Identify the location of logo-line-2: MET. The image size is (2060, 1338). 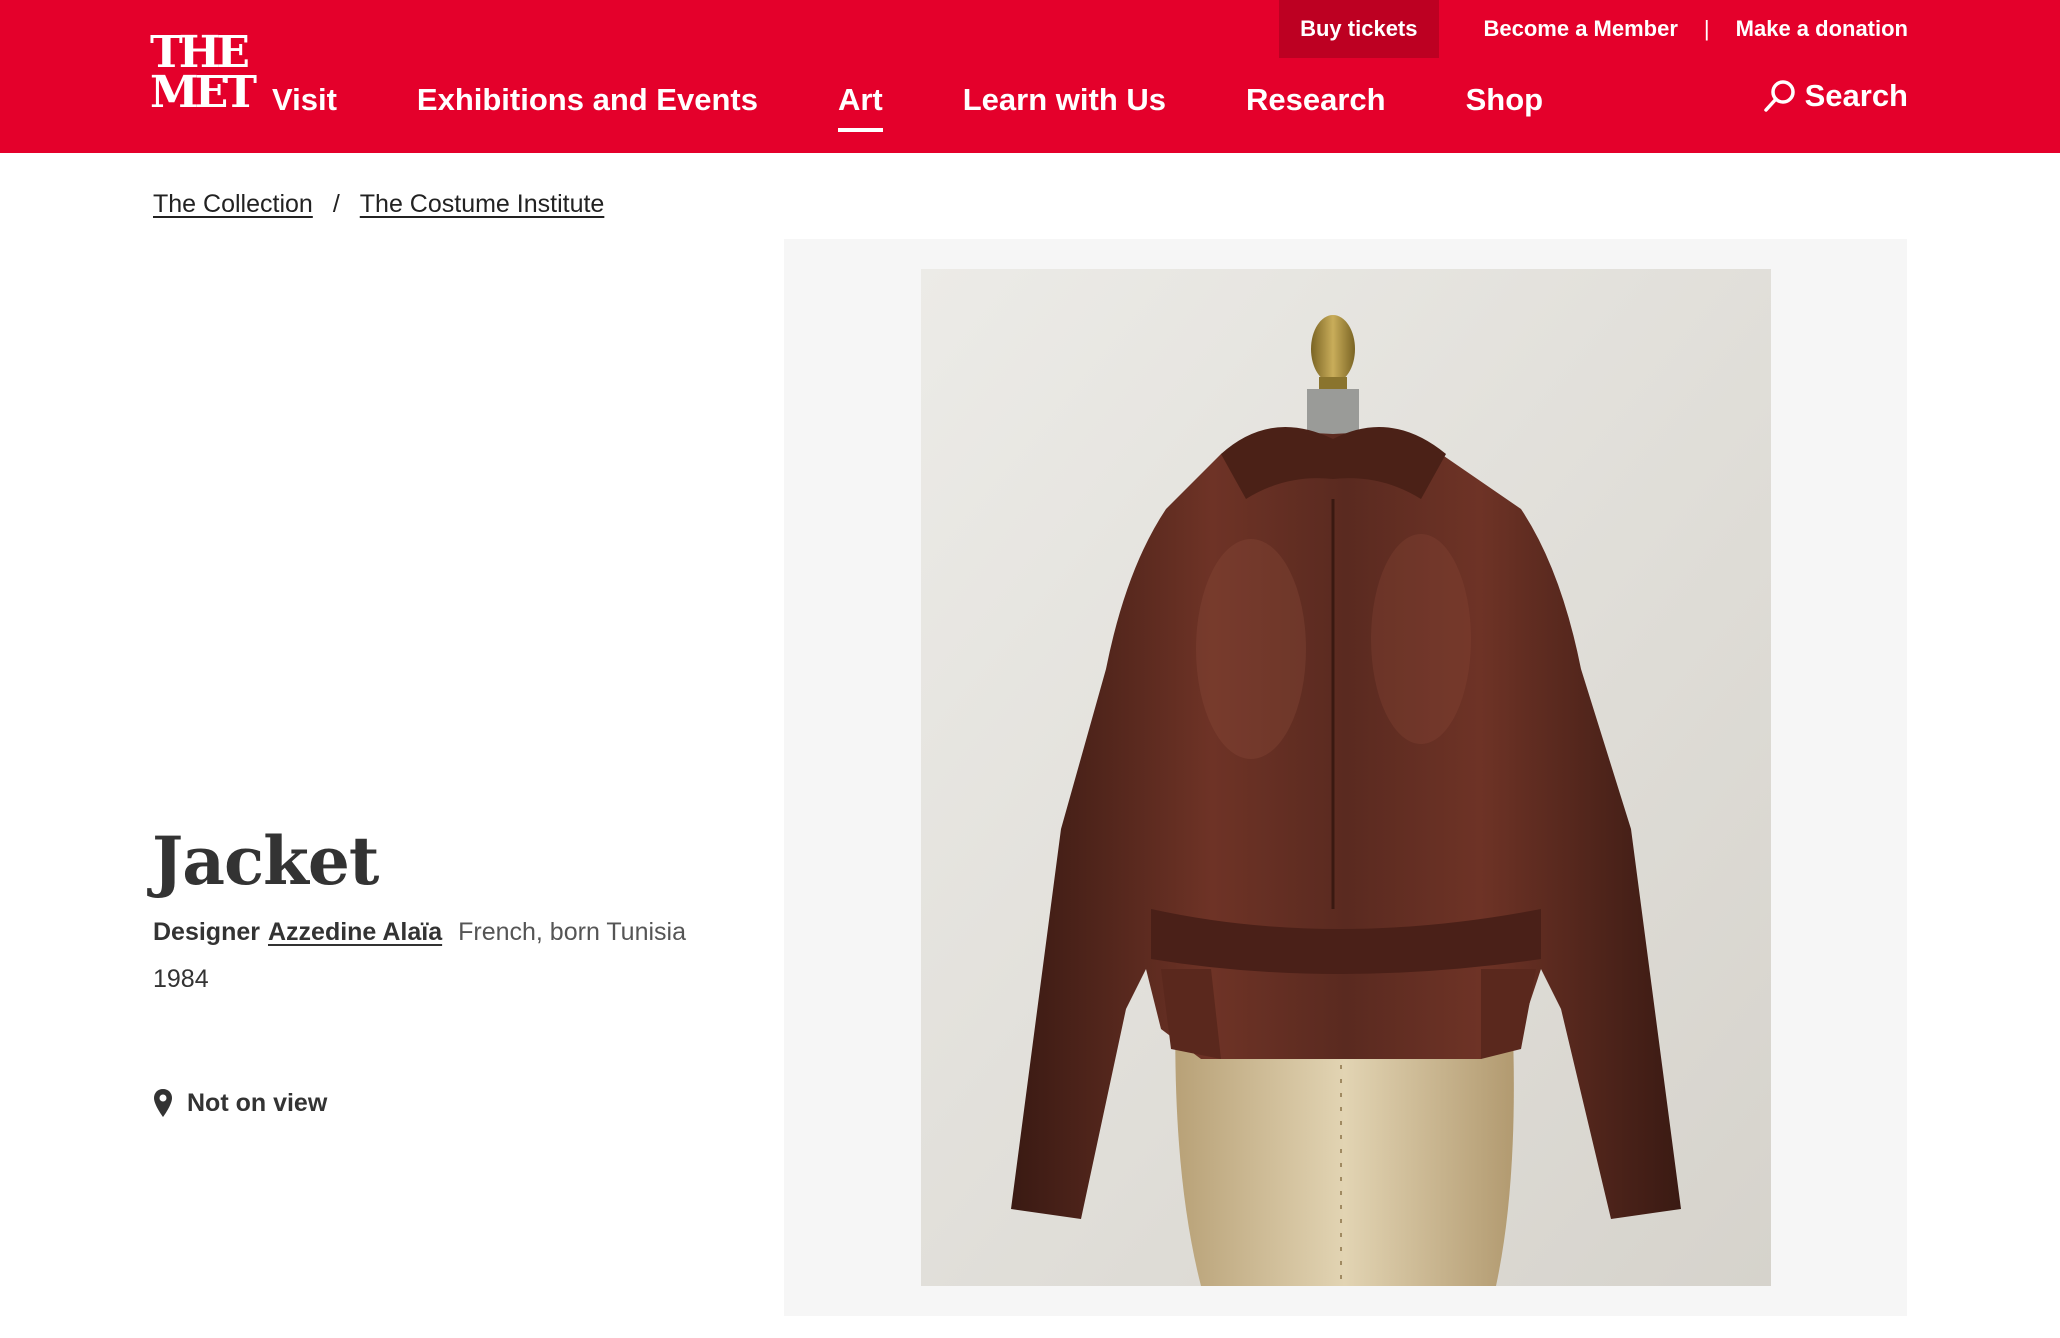
(203, 92).